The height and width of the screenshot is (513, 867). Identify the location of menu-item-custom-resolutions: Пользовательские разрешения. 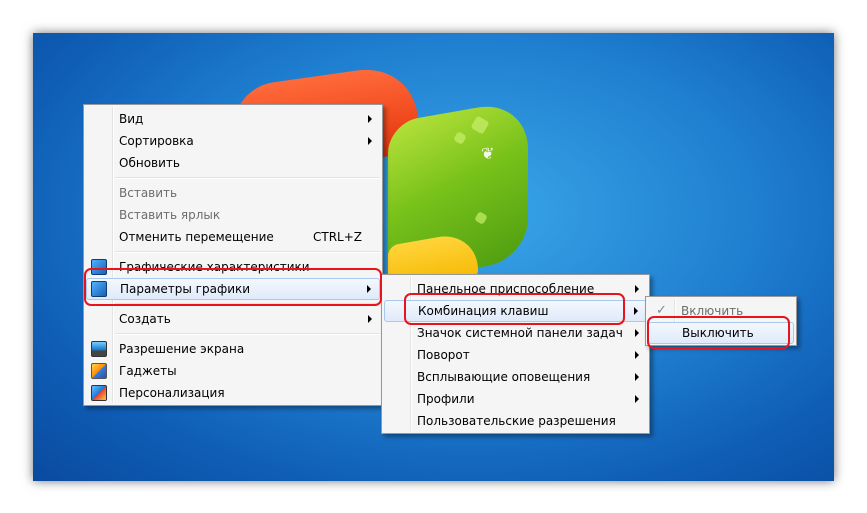
(515, 421).